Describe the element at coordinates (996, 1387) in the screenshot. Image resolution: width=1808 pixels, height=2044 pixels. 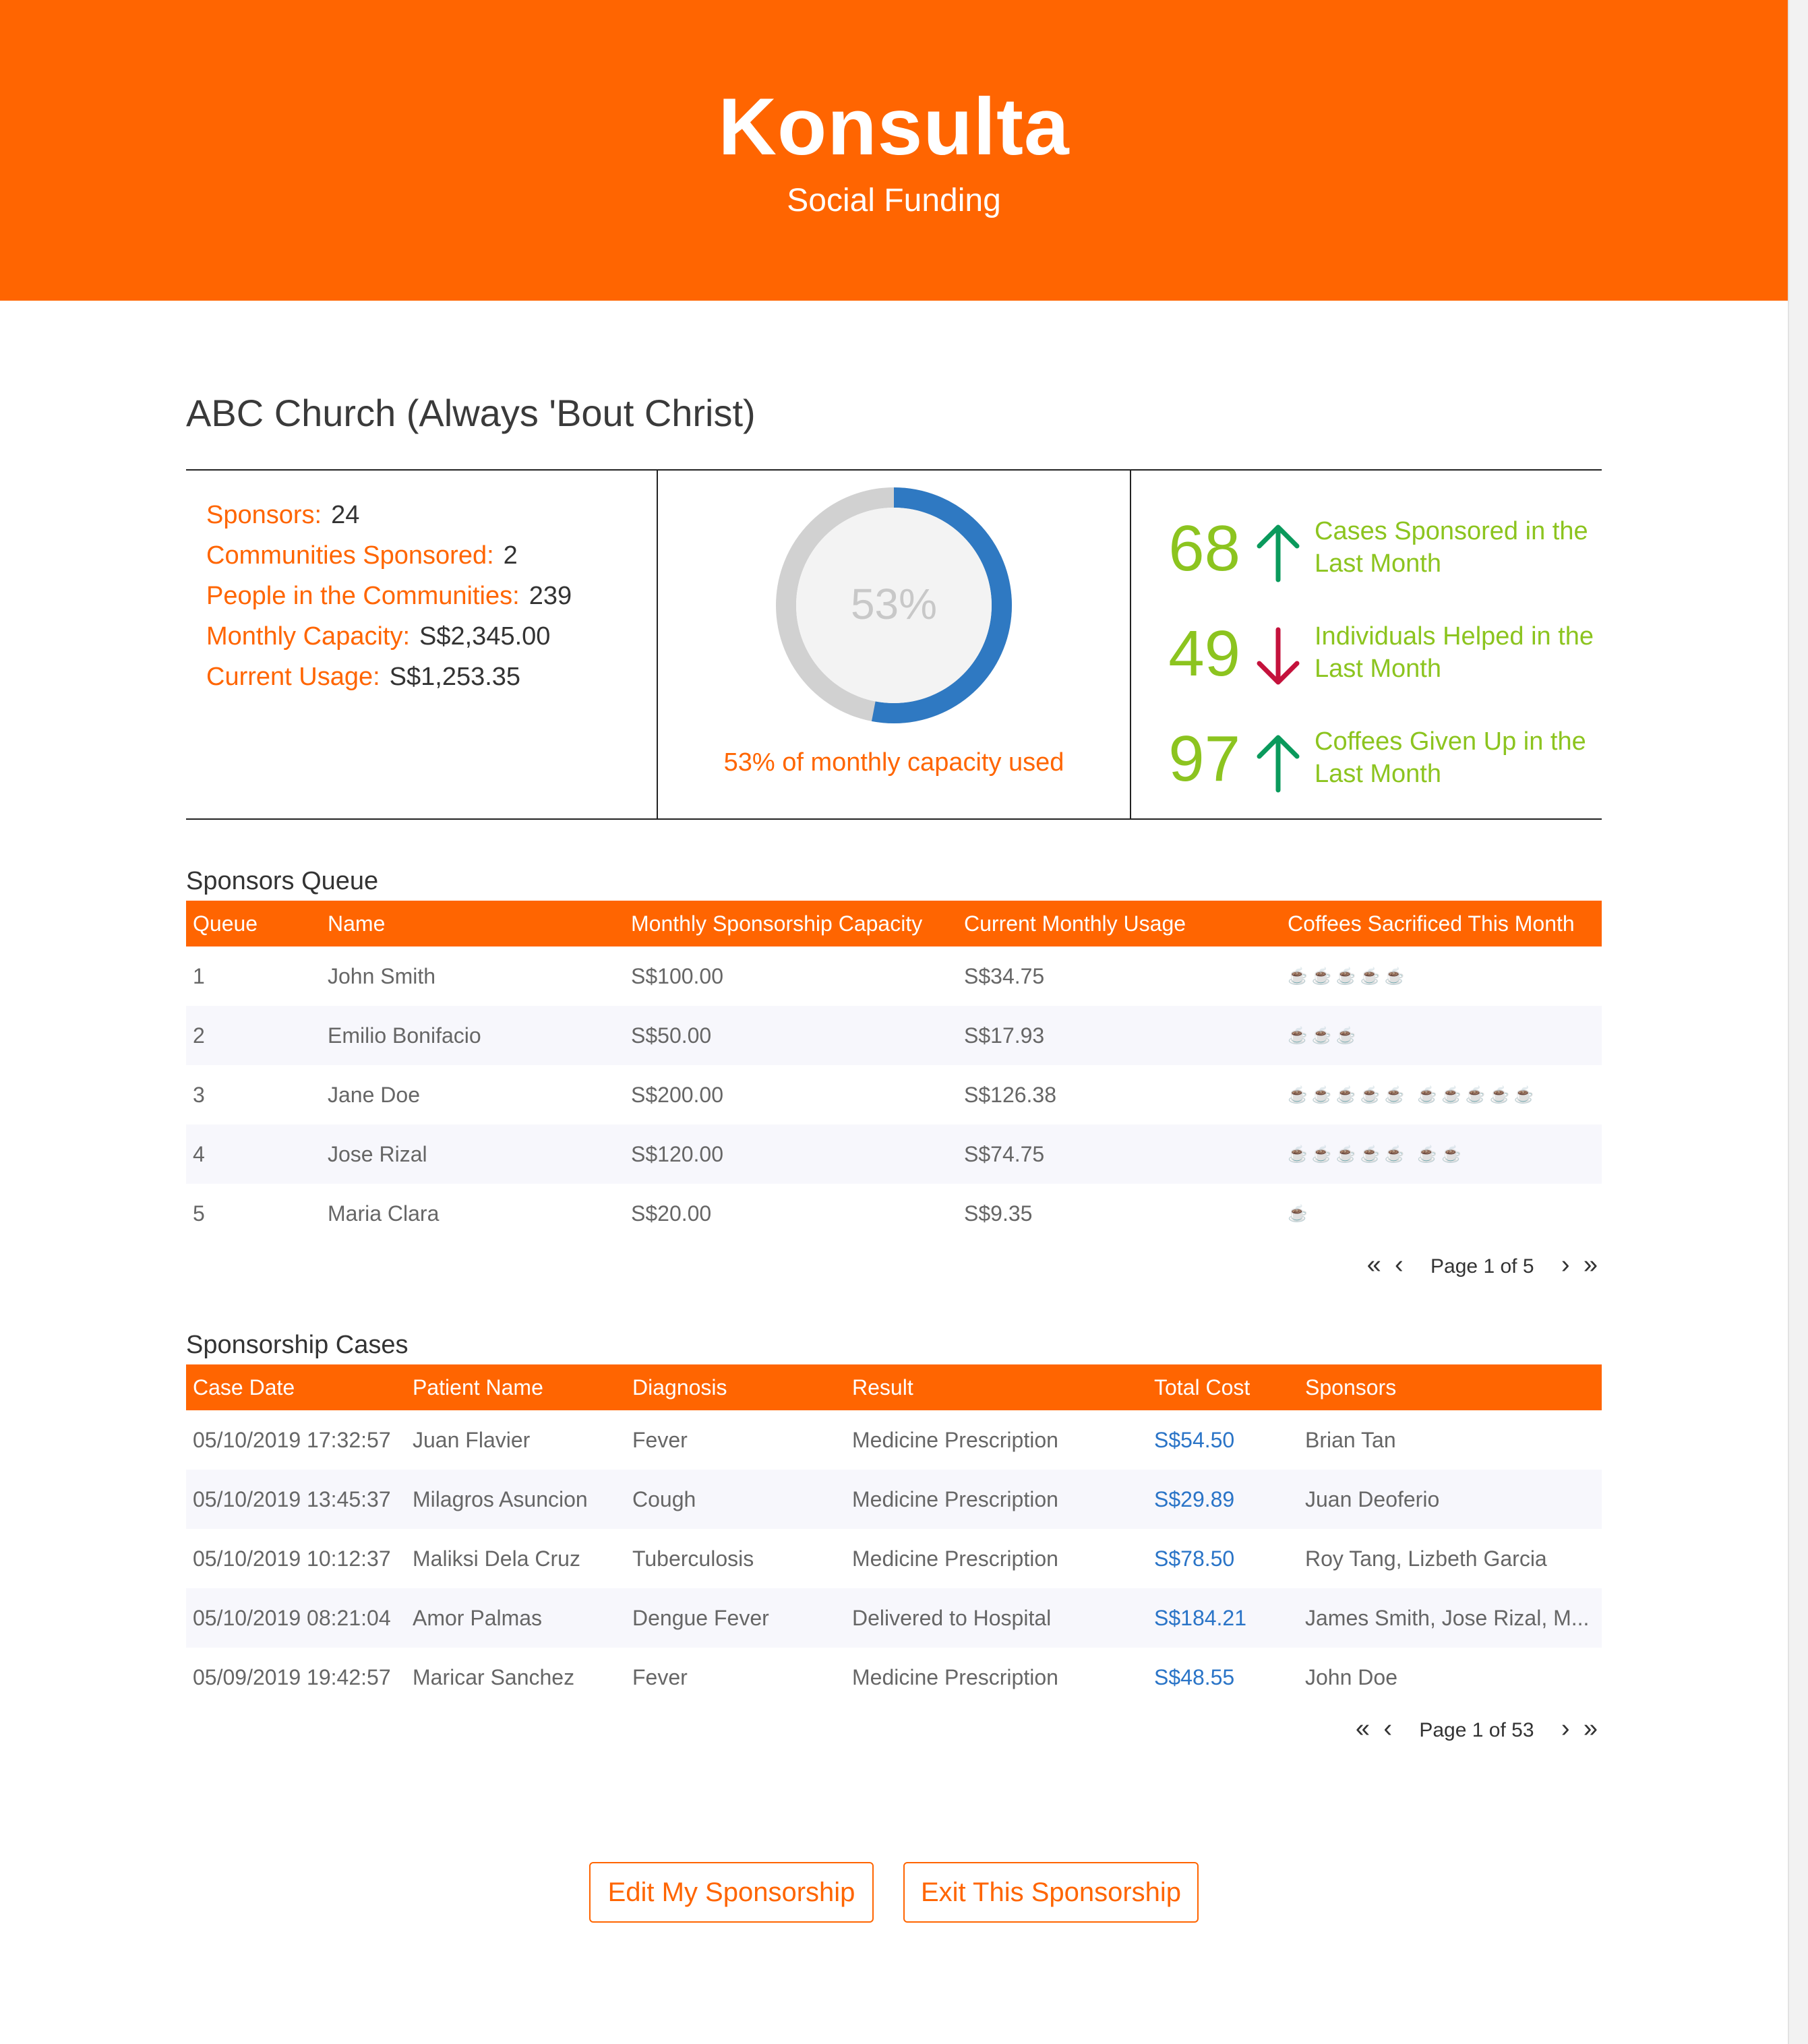
I see `column-header: Result` at that location.